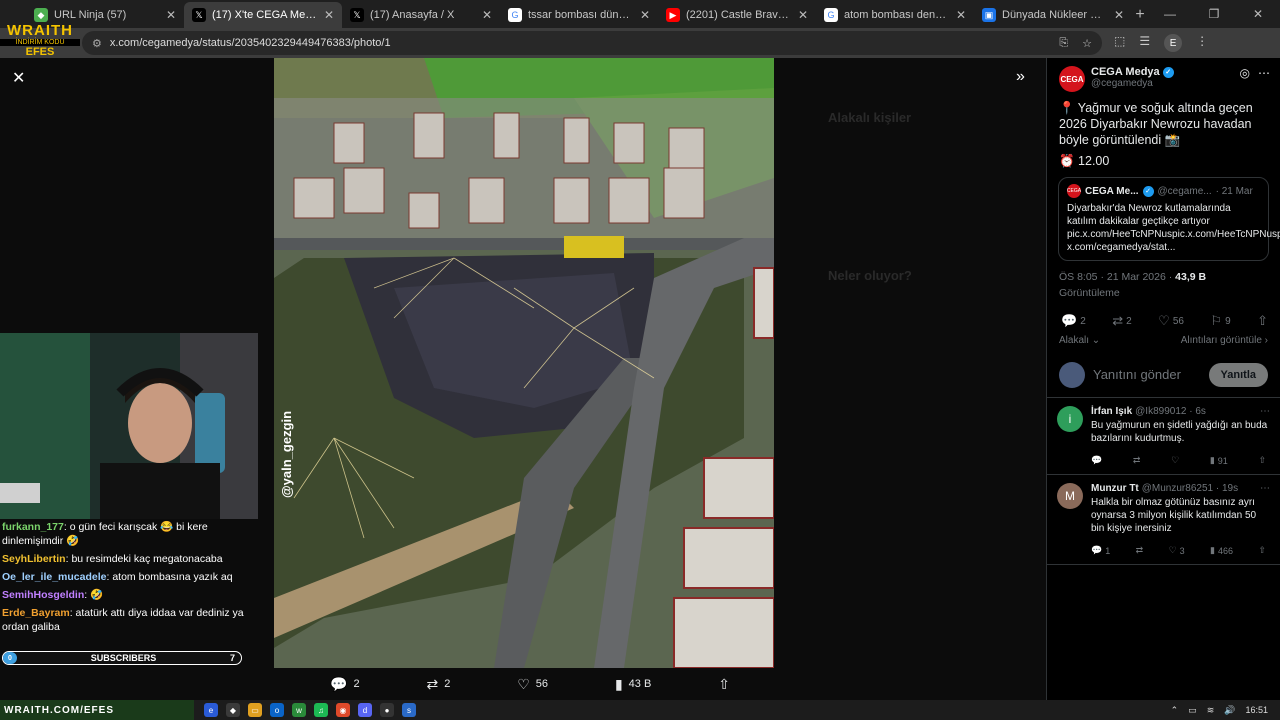 Image resolution: width=1280 pixels, height=720 pixels. Describe the element at coordinates (1070, 496) in the screenshot. I see `commenter-avatar: M` at that location.